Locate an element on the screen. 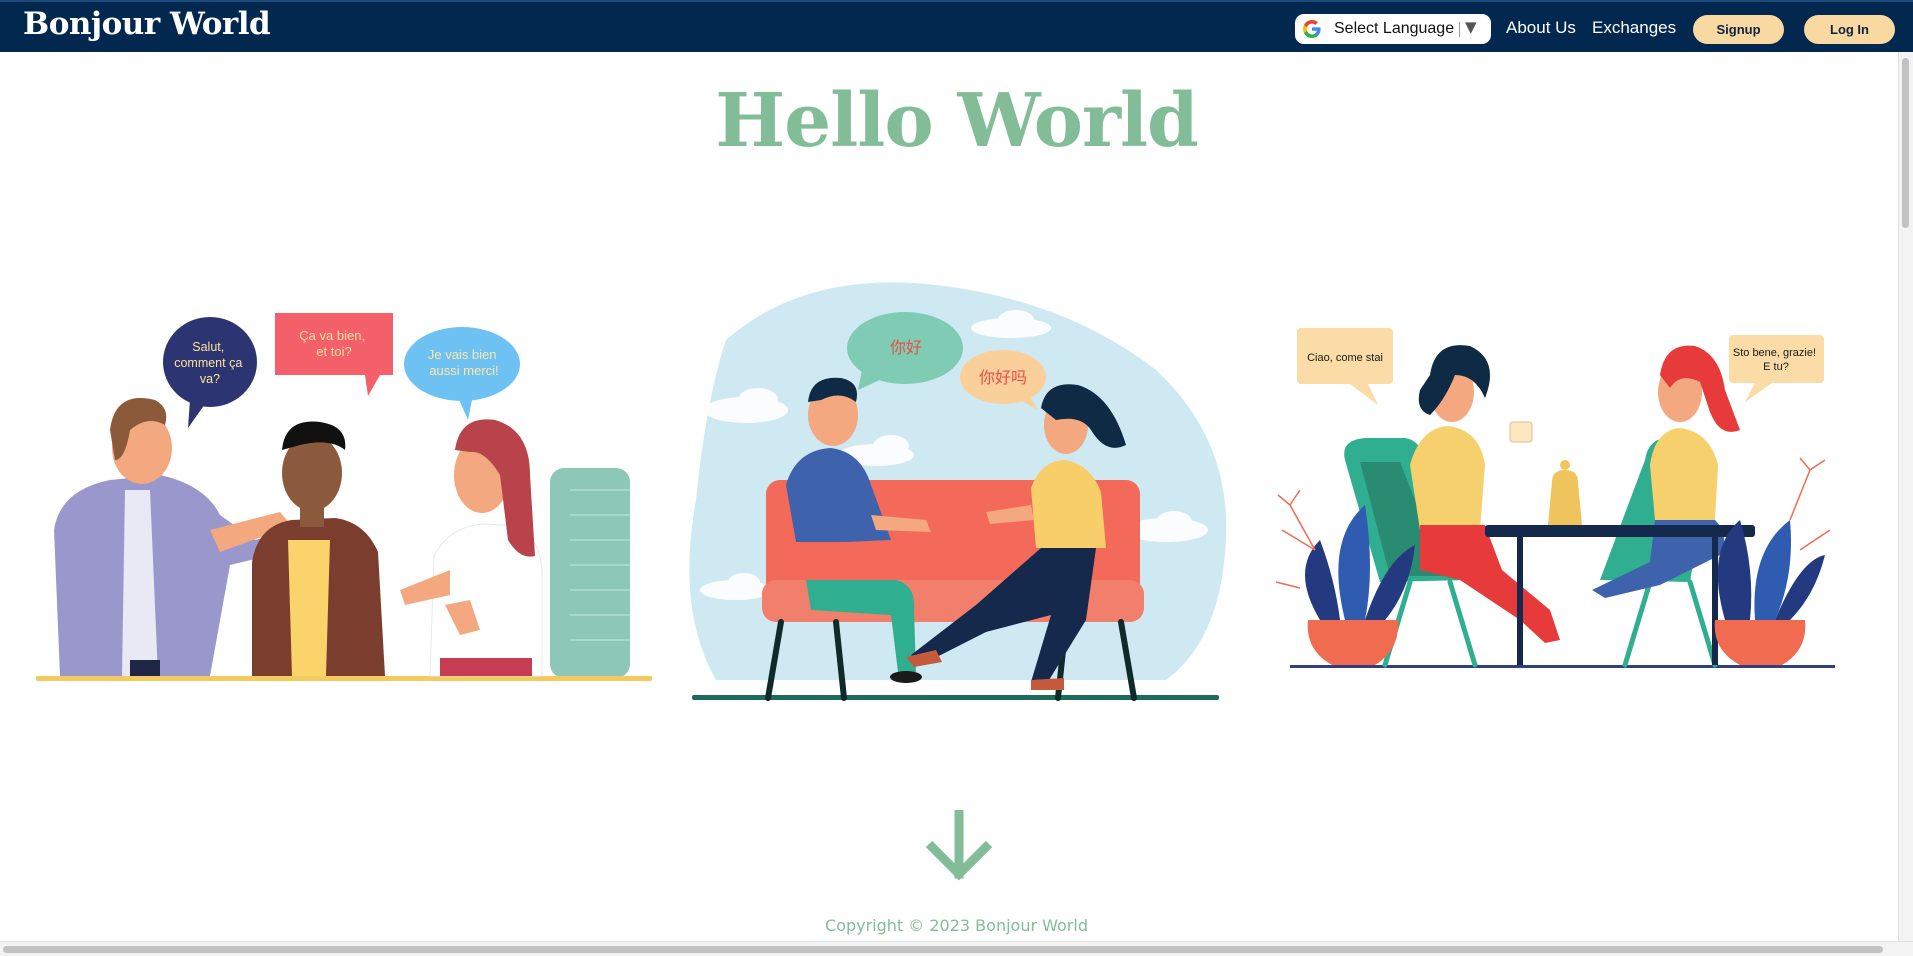 This screenshot has width=1913, height=956. chevron-down-icon: ▼ is located at coordinates (1471, 27).